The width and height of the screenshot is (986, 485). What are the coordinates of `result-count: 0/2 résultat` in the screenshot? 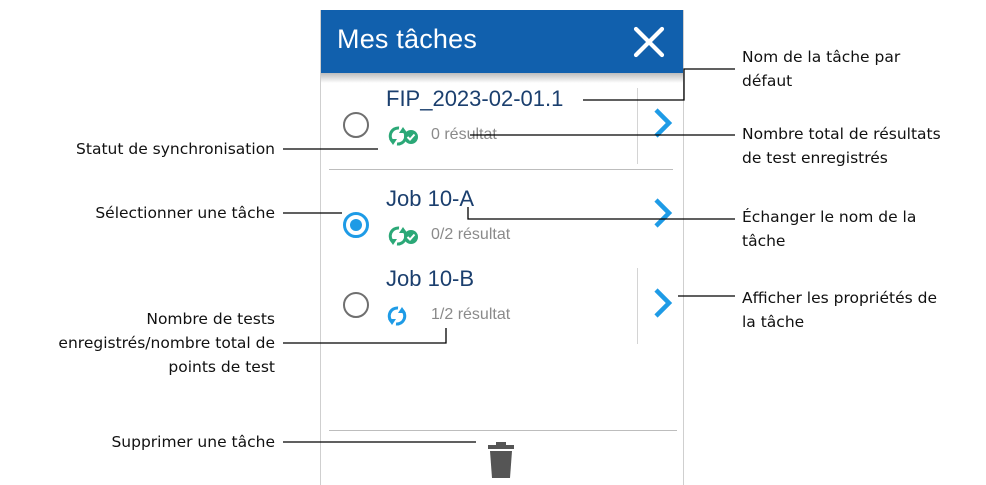 It's located at (471, 234).